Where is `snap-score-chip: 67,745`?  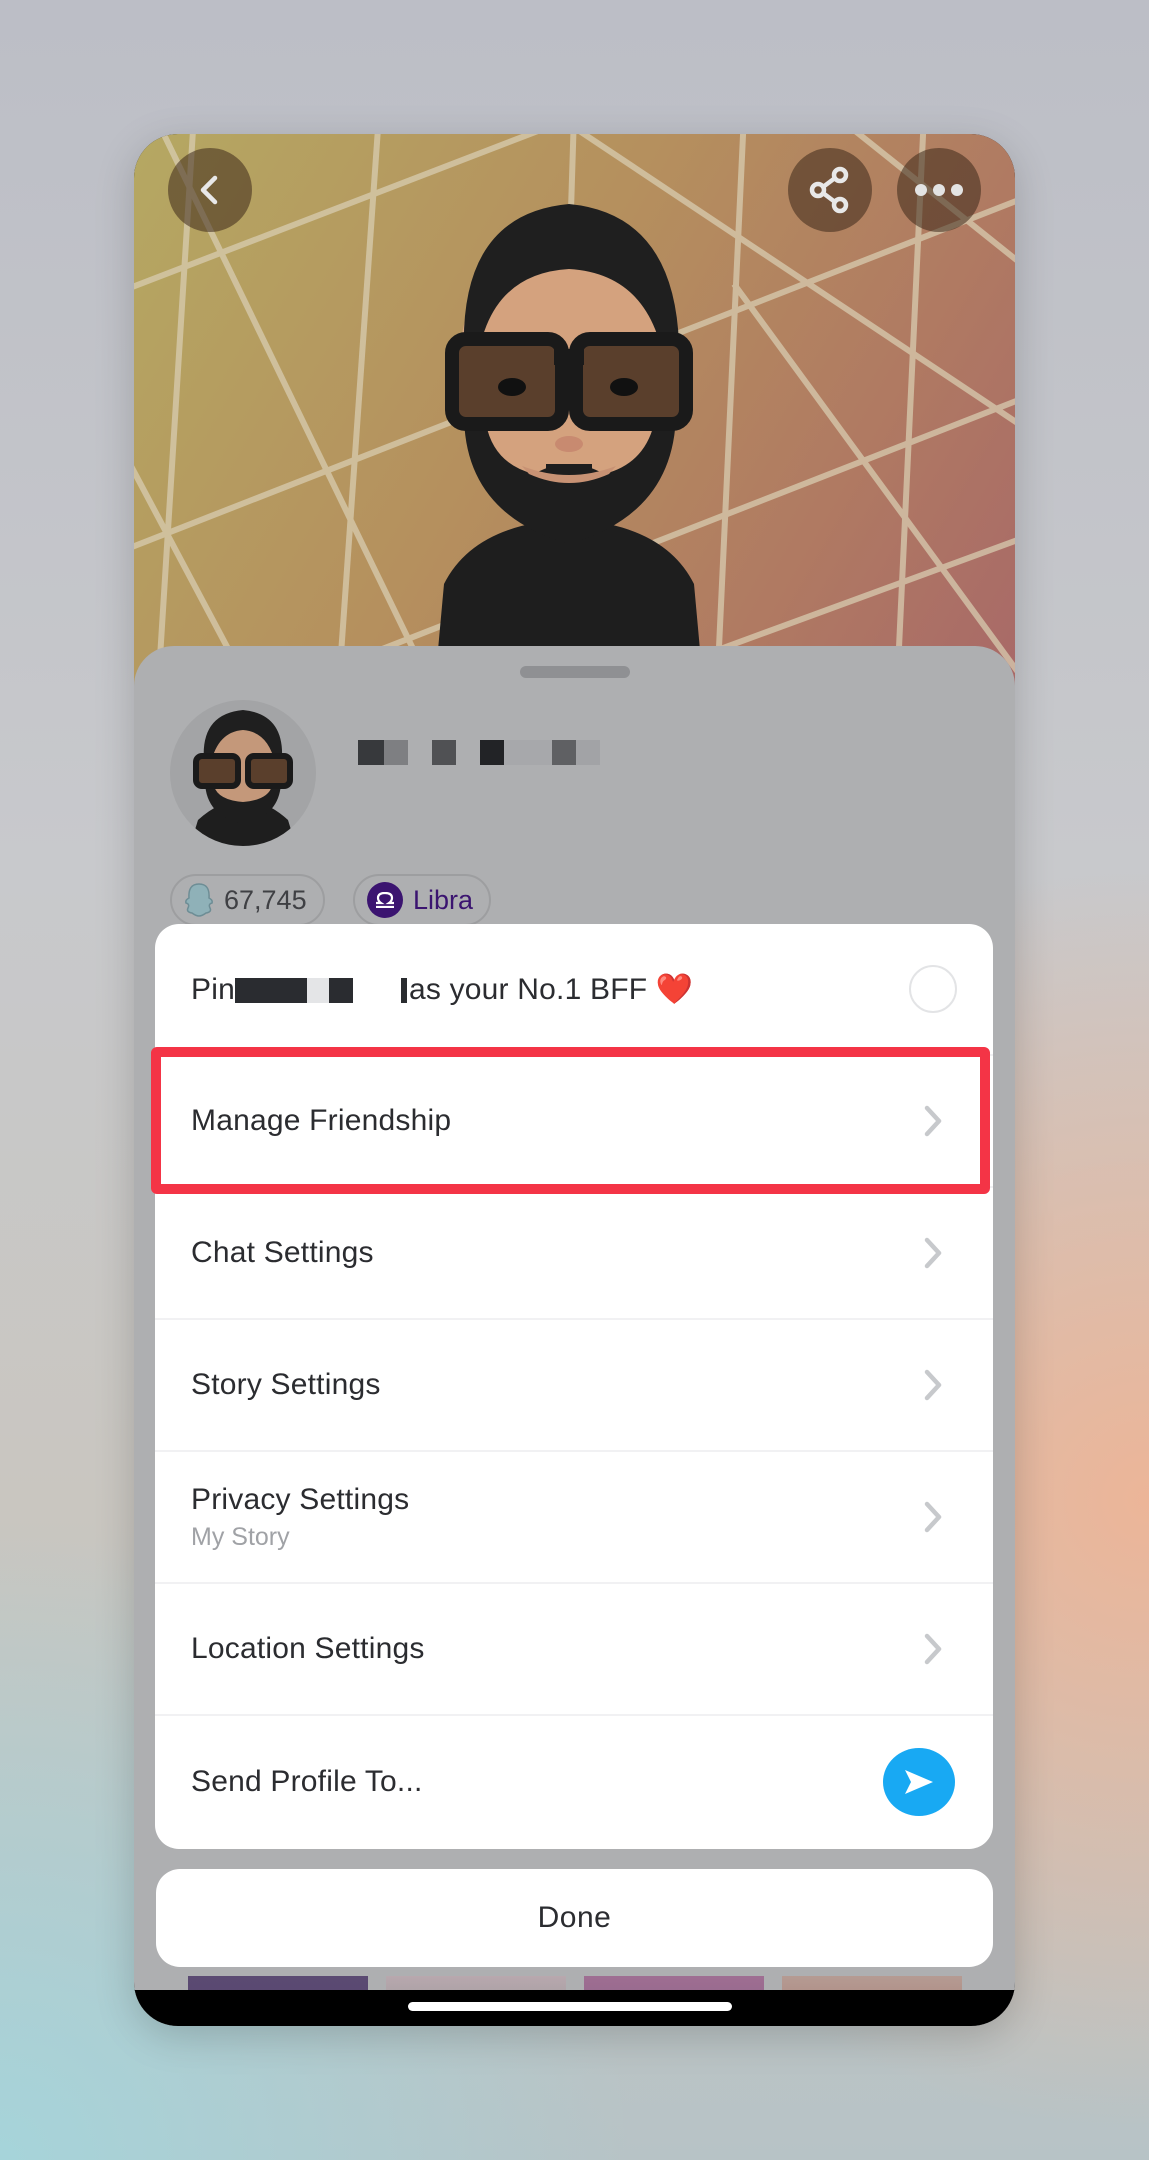 snap-score-chip: 67,745 is located at coordinates (247, 900).